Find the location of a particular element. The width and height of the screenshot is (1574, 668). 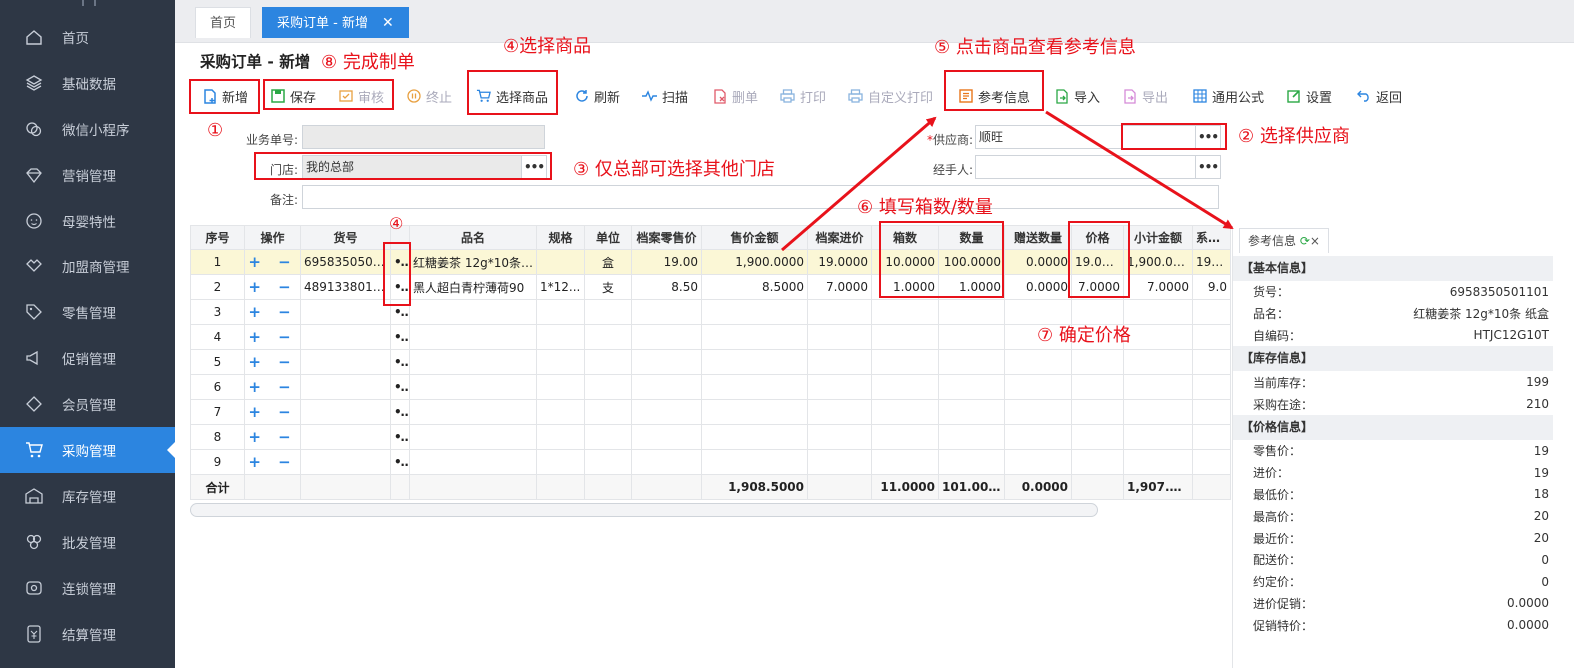

grid-column-header: 小计金额 is located at coordinates (1158, 237).